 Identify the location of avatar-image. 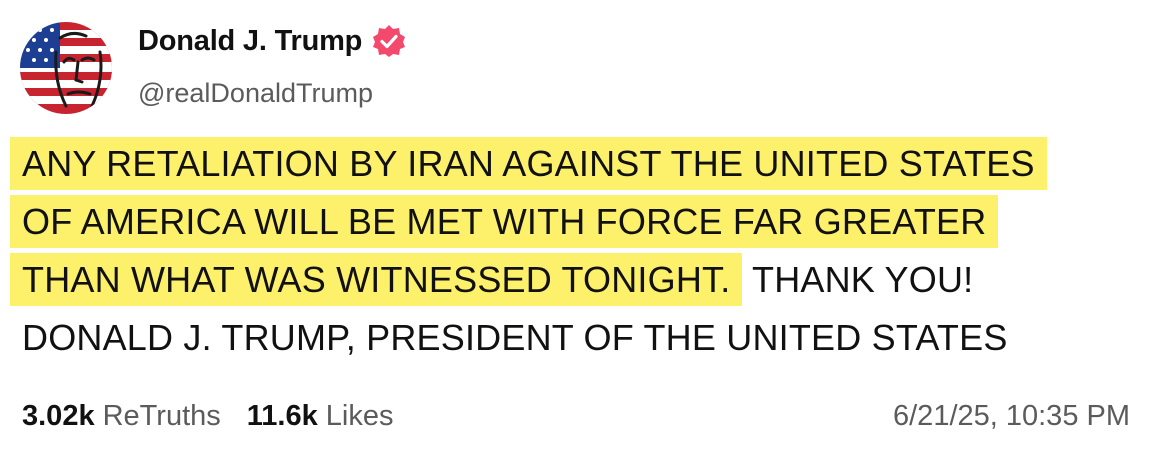
(66, 68).